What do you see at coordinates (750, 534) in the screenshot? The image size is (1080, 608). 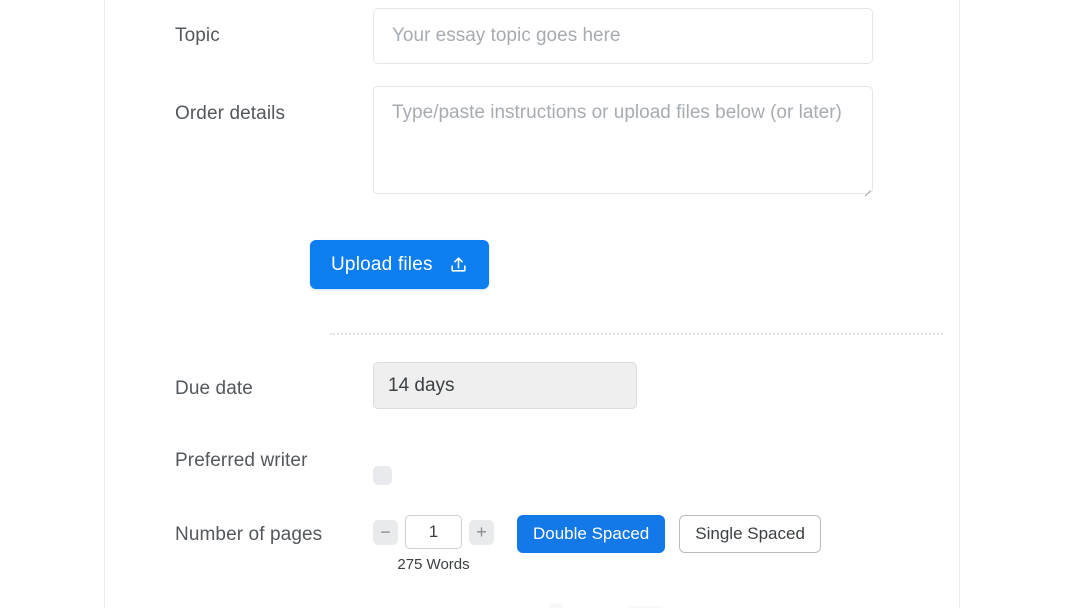 I see `single-spaced-button: Single Spaced` at bounding box center [750, 534].